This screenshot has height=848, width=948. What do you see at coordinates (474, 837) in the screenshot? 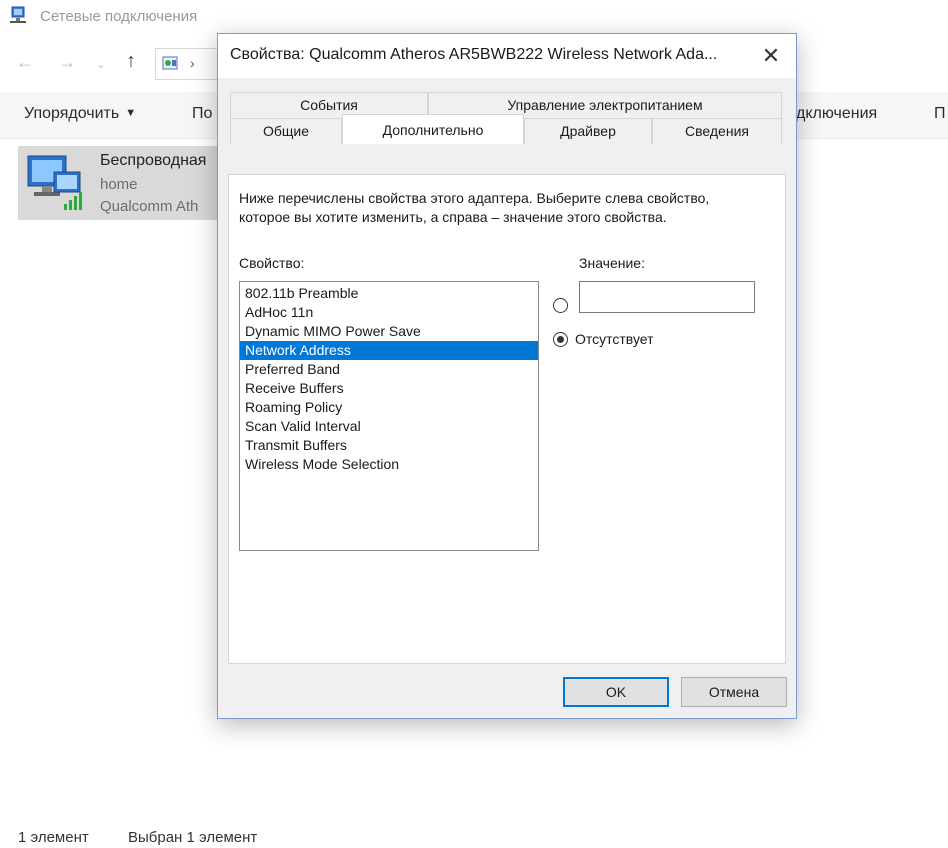
I see `status-bar: 1 элемент Выбран 1 элемент` at bounding box center [474, 837].